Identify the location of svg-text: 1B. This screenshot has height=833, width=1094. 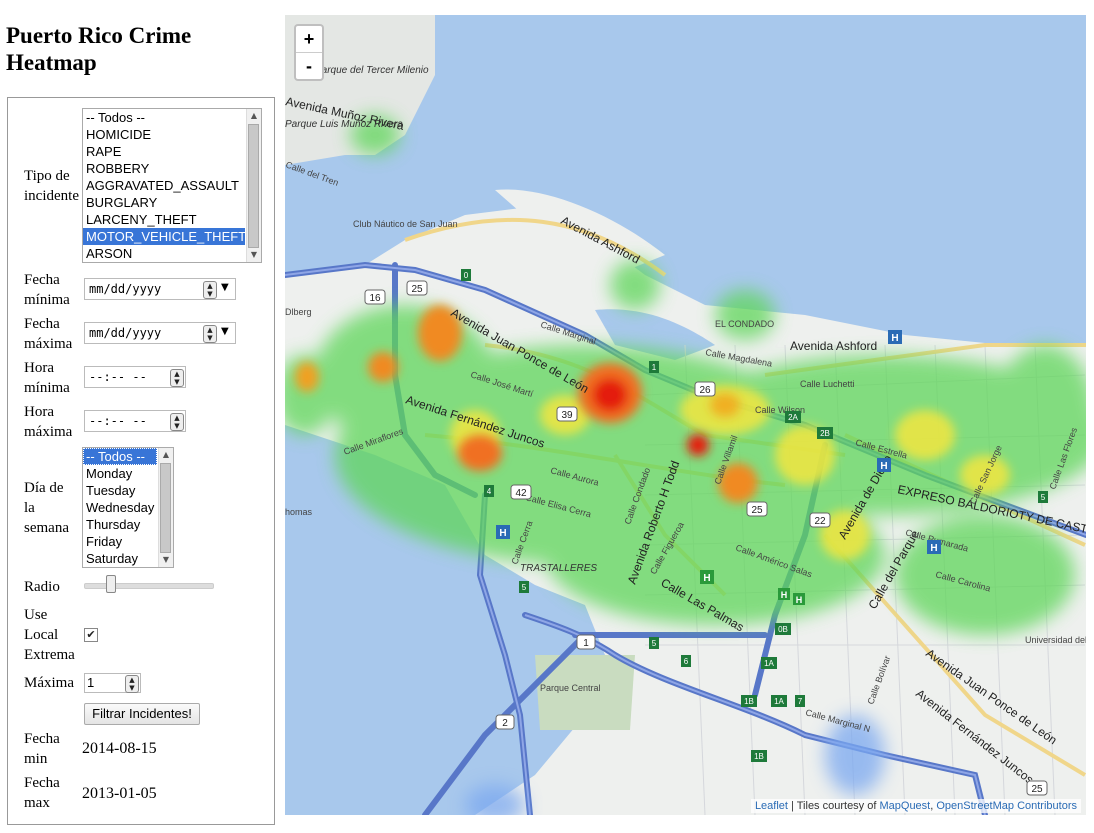
(749, 701).